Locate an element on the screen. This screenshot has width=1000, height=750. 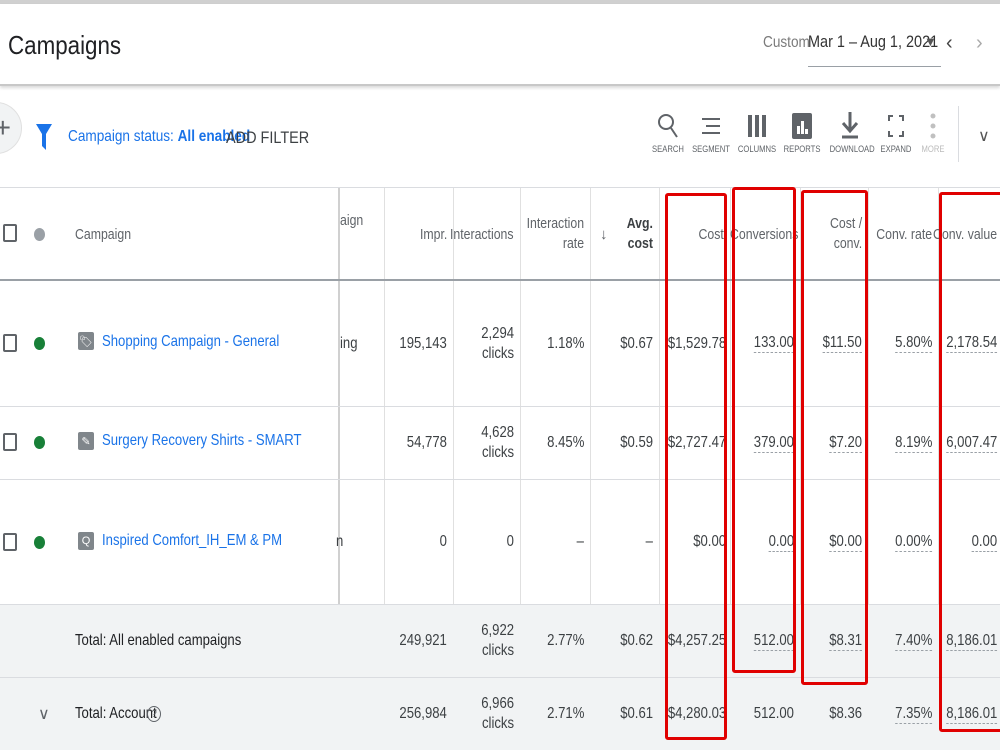
smart-campaign-icon: ✎ is located at coordinates (86, 441).